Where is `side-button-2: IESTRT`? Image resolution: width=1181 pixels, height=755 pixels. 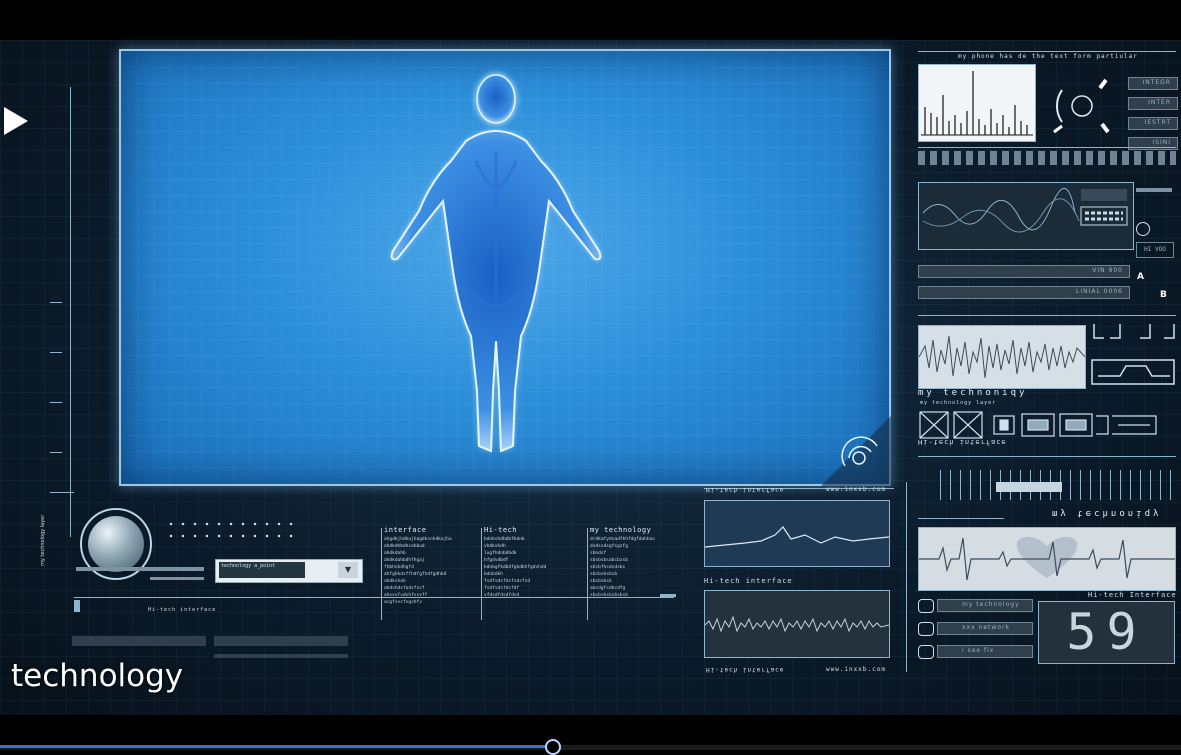
side-button-2: IESTRT is located at coordinates (1153, 123).